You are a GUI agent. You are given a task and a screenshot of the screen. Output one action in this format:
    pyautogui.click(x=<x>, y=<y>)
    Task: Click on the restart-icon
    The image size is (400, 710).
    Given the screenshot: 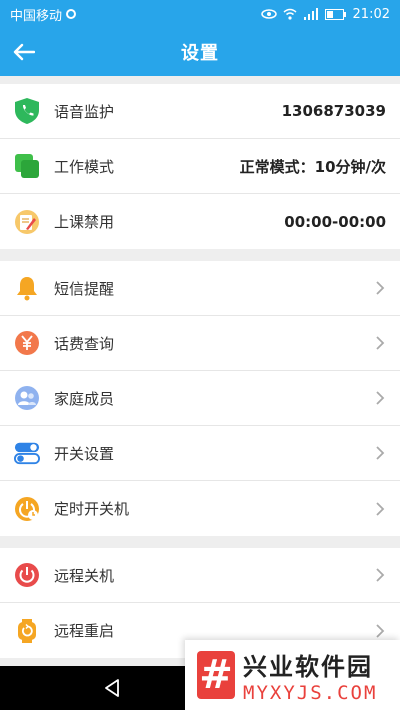 What is the action you would take?
    pyautogui.click(x=27, y=631)
    